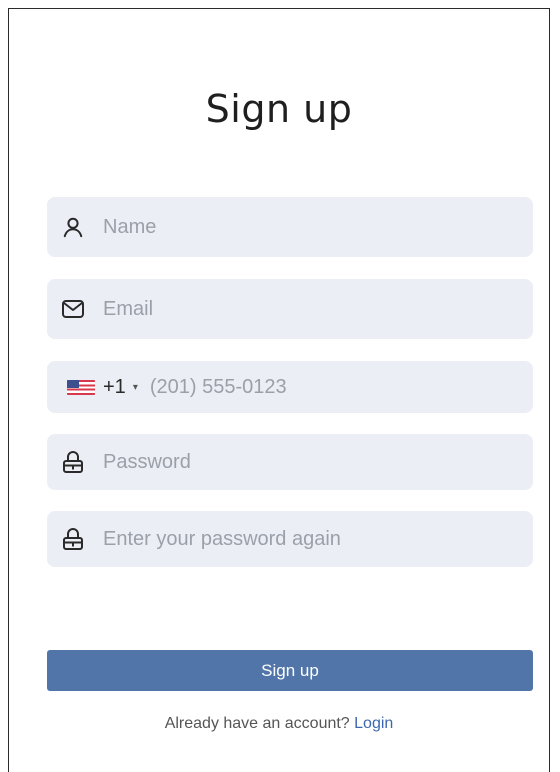 This screenshot has height=772, width=560. I want to click on confirm-password-field, so click(290, 539).